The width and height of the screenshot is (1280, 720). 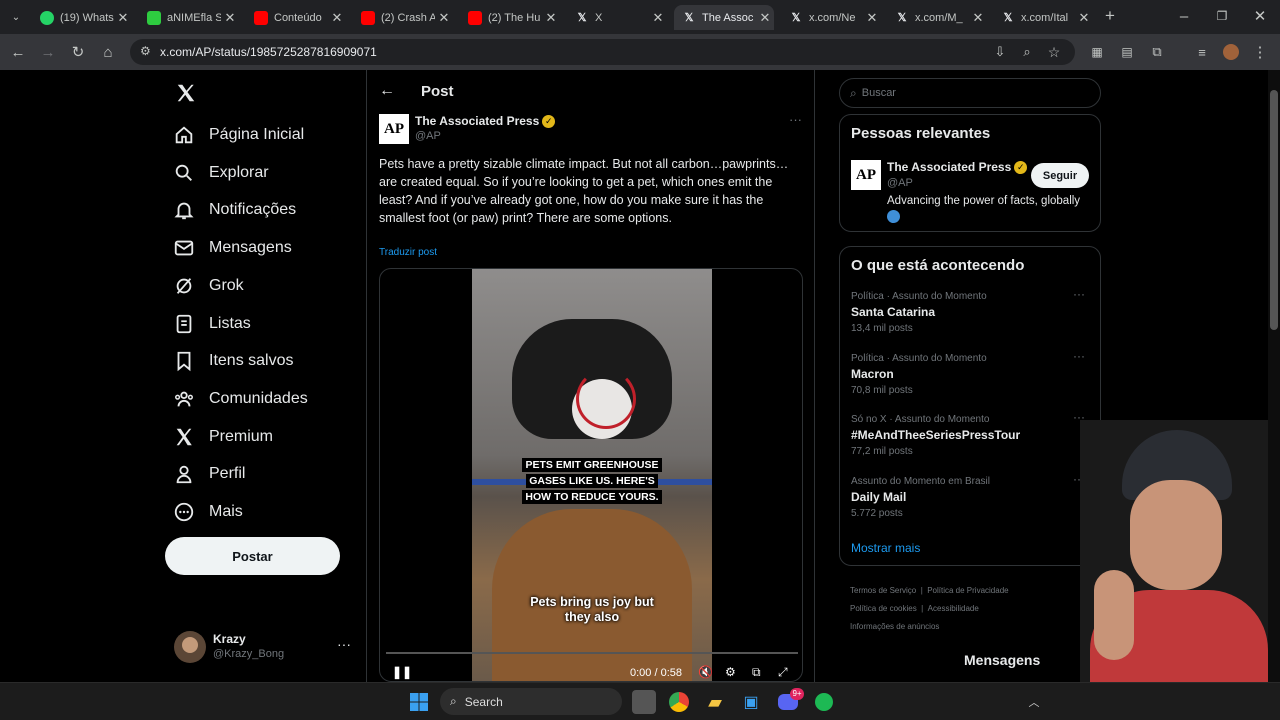 I want to click on footer-link: Termos de Serviço, so click(x=883, y=590).